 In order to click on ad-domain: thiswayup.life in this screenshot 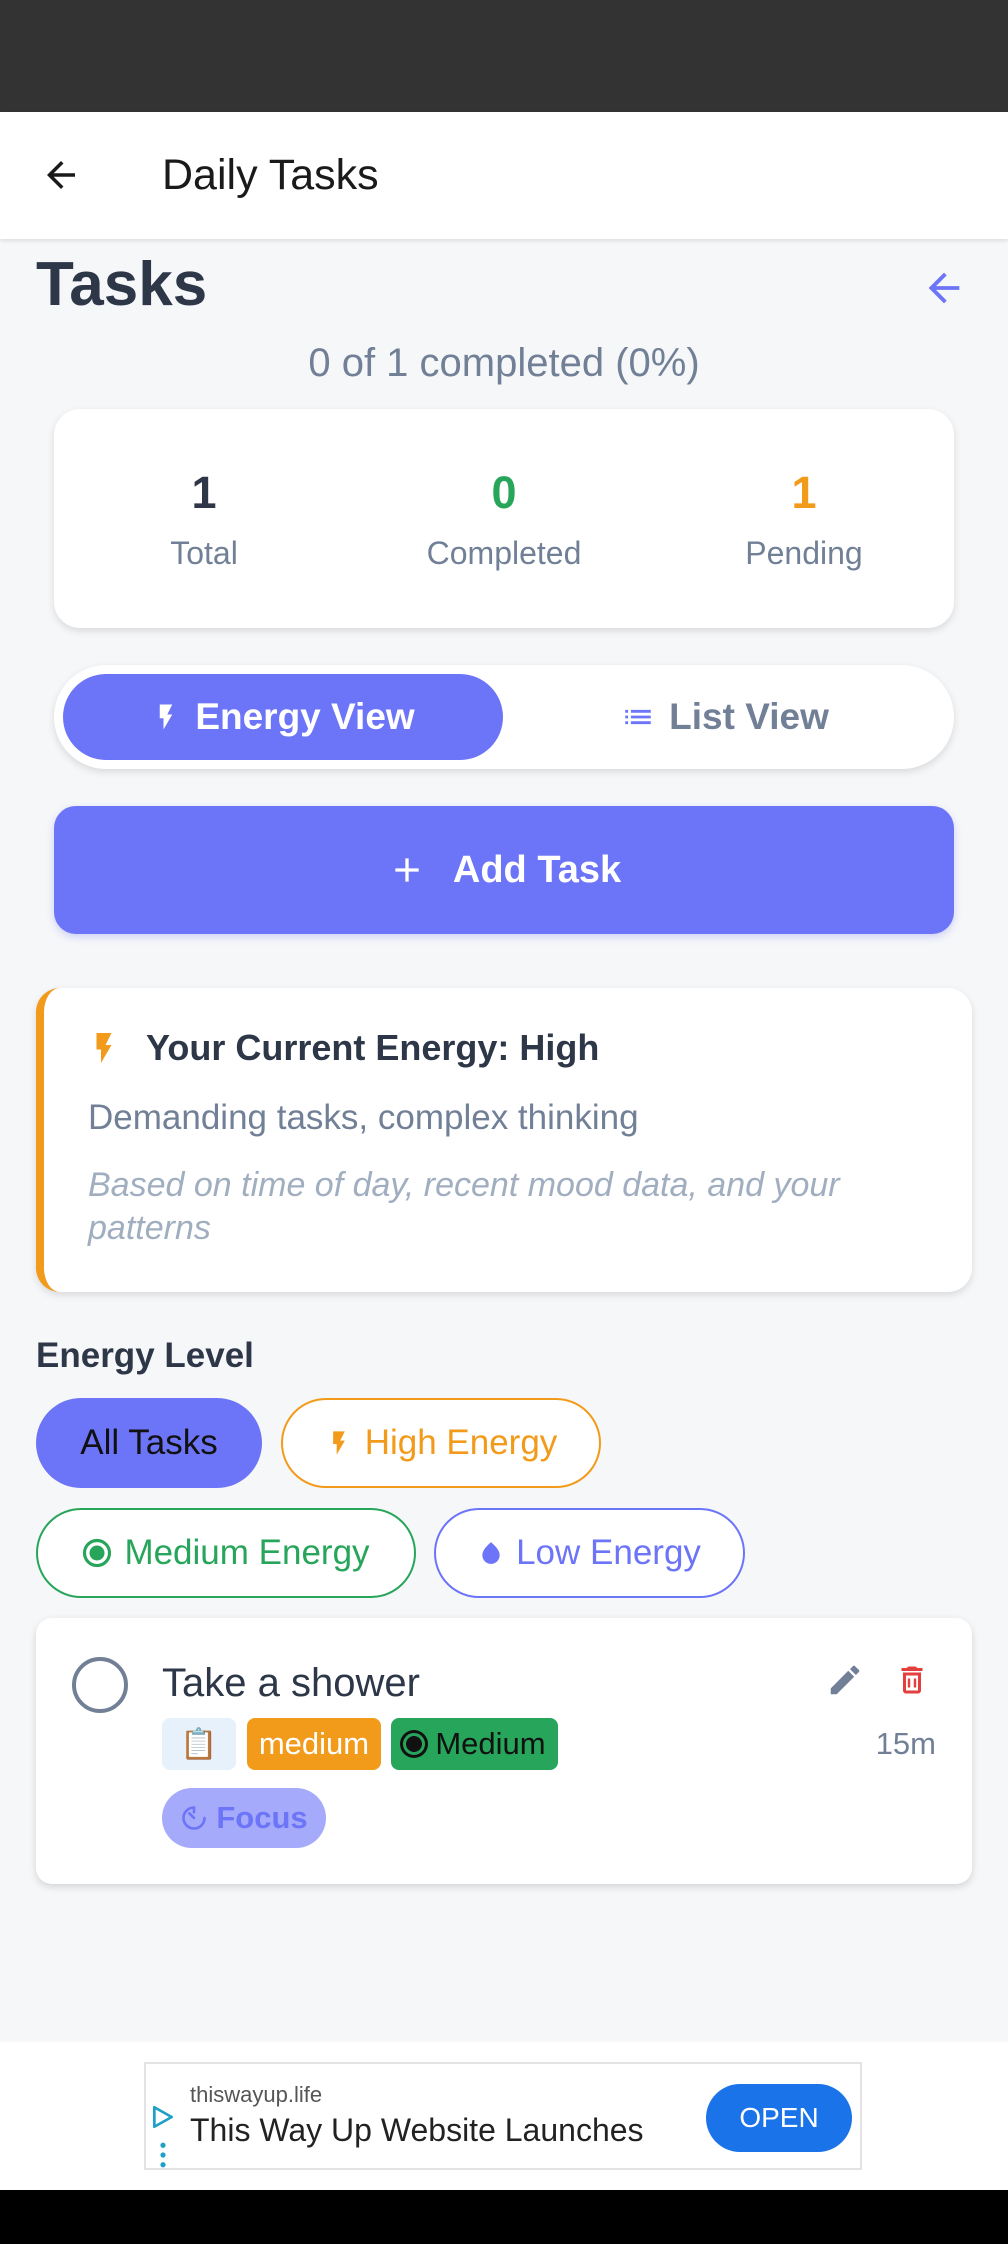, I will do `click(256, 2094)`.